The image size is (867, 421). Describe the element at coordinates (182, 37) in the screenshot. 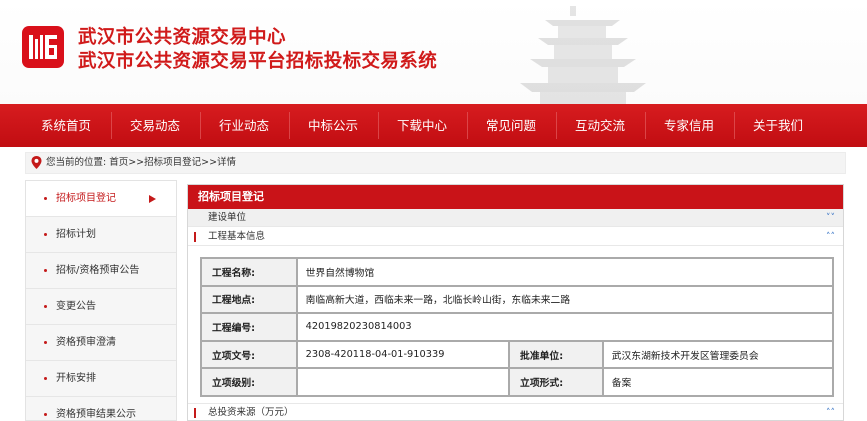

I see `site-title-primary: 武汉市公共资源交易中心` at that location.